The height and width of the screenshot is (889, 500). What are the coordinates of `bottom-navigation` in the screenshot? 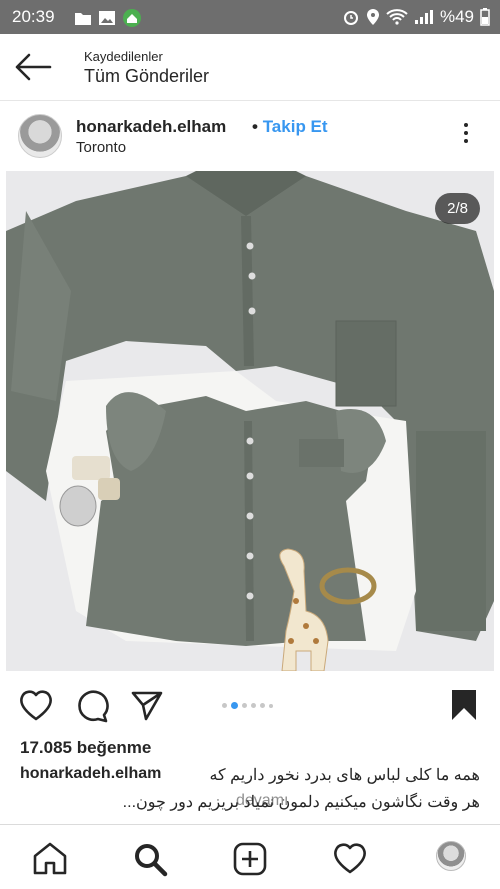 It's located at (250, 856).